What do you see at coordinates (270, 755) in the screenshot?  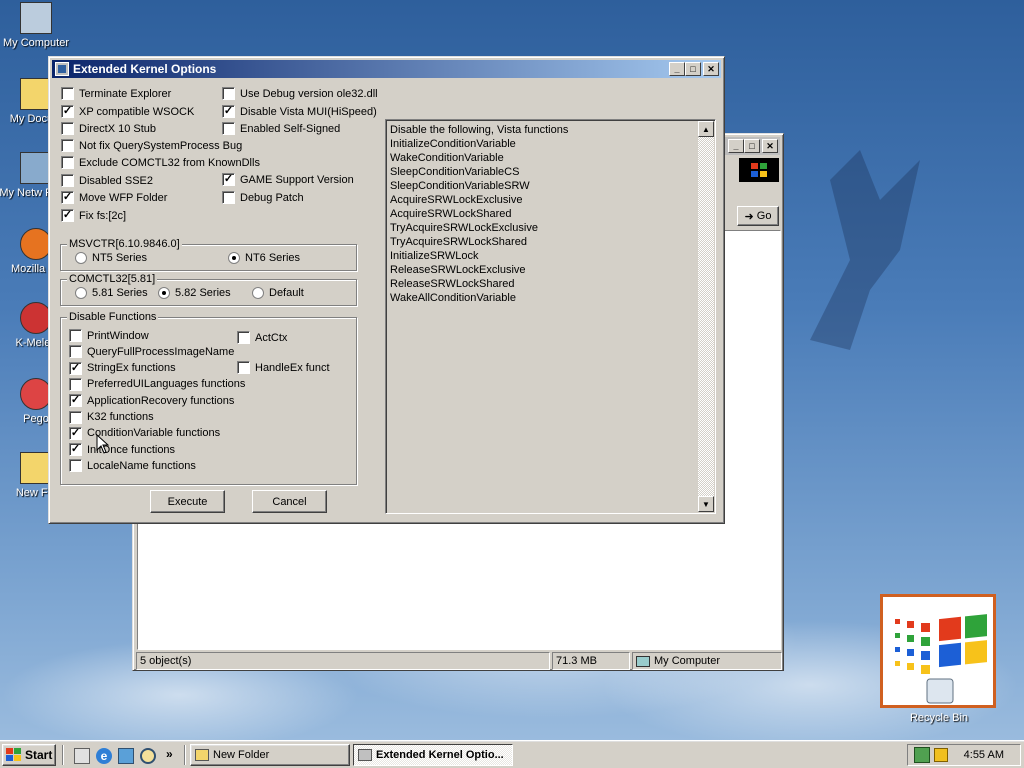 I see `taskbar-button-new-folder: New Folder` at bounding box center [270, 755].